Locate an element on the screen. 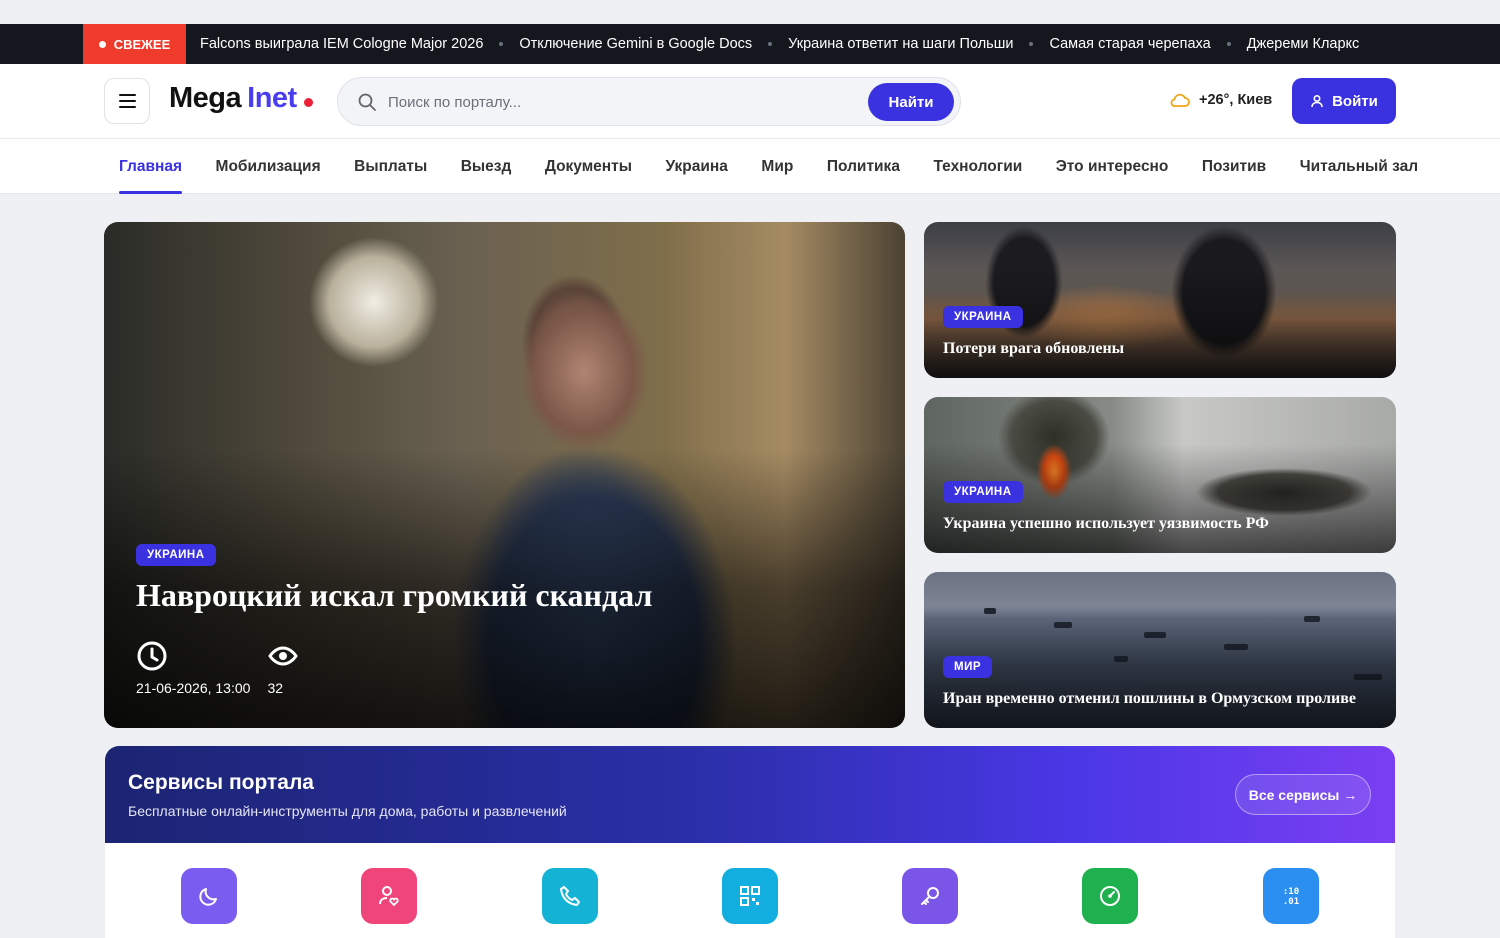 The width and height of the screenshot is (1500, 938). nav-item-documents: Документы is located at coordinates (588, 166).